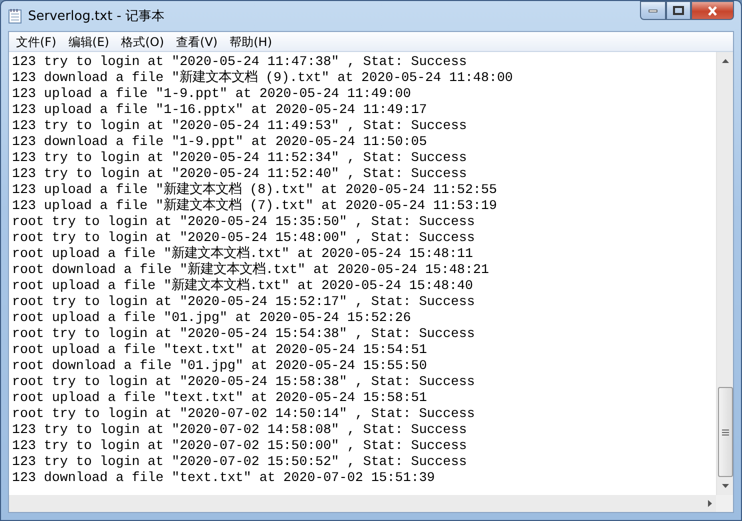 This screenshot has height=521, width=742. Describe the element at coordinates (15, 16) in the screenshot. I see `notepad-icon` at that location.